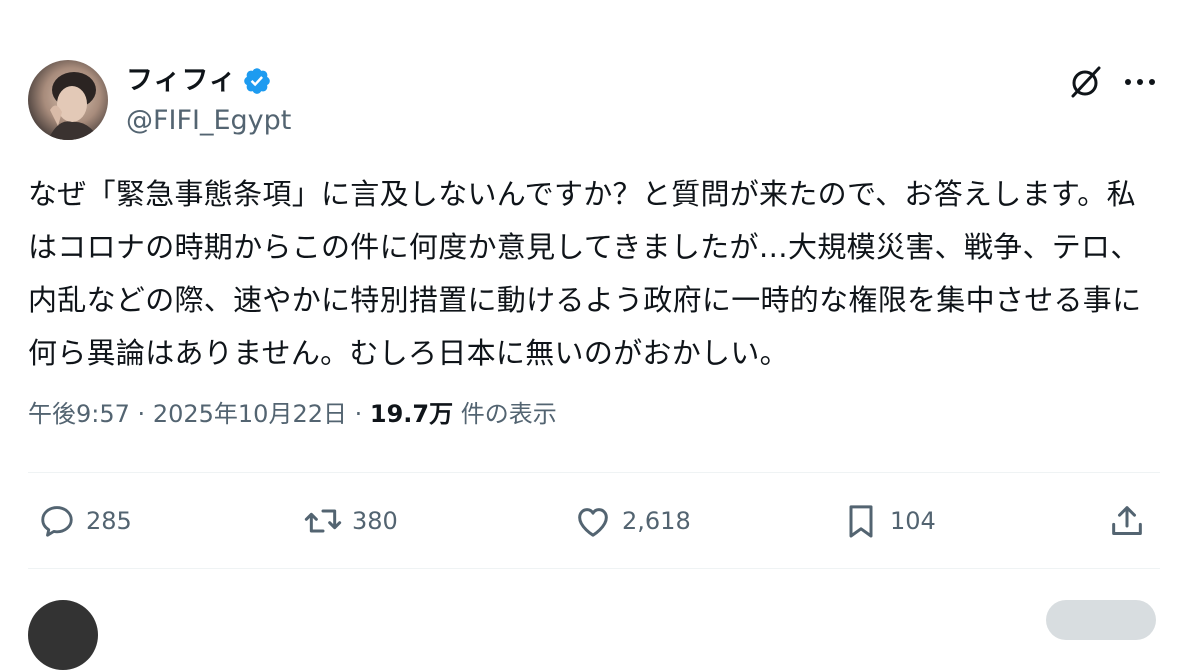  What do you see at coordinates (411, 414) in the screenshot?
I see `views-count: 19.7万` at bounding box center [411, 414].